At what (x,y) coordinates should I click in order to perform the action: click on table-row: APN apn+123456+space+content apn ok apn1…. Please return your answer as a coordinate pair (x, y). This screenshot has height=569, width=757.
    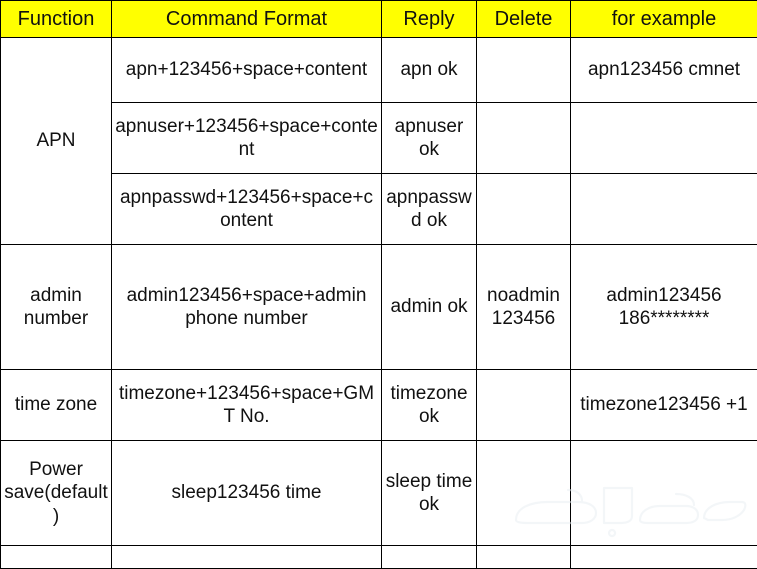
    Looking at the image, I should click on (379, 70).